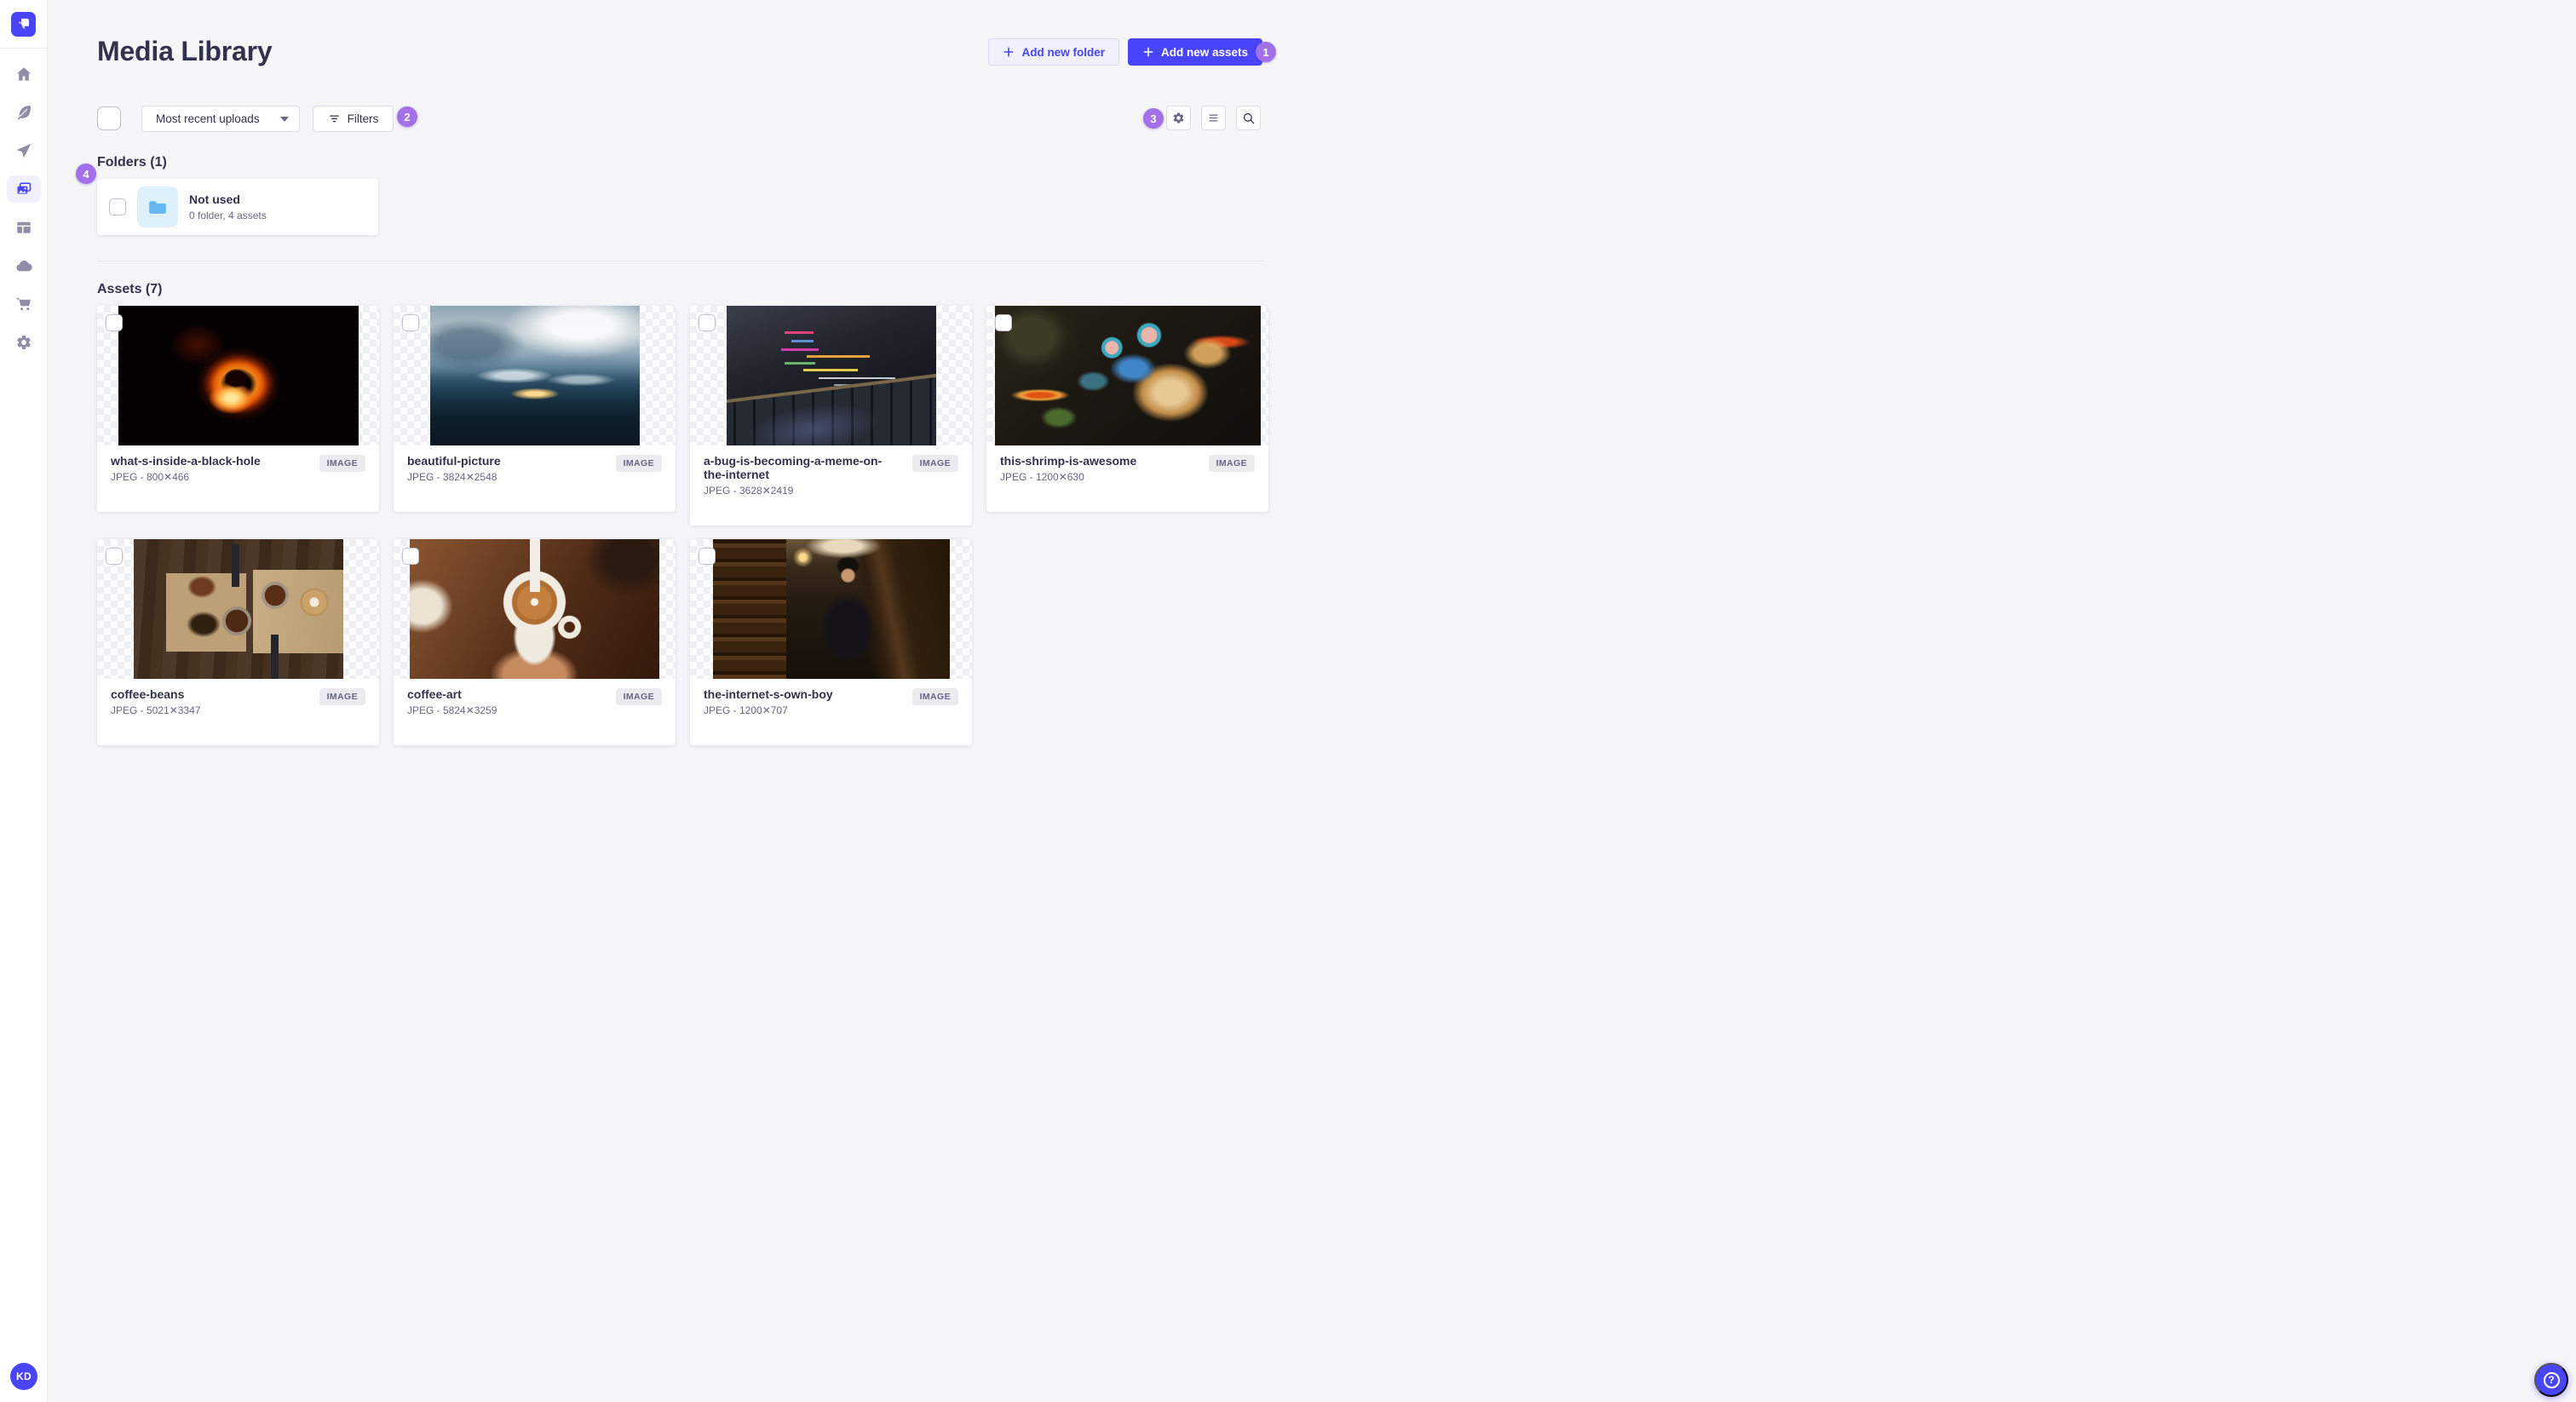 The height and width of the screenshot is (1402, 2576). I want to click on select-all-checkbox, so click(109, 118).